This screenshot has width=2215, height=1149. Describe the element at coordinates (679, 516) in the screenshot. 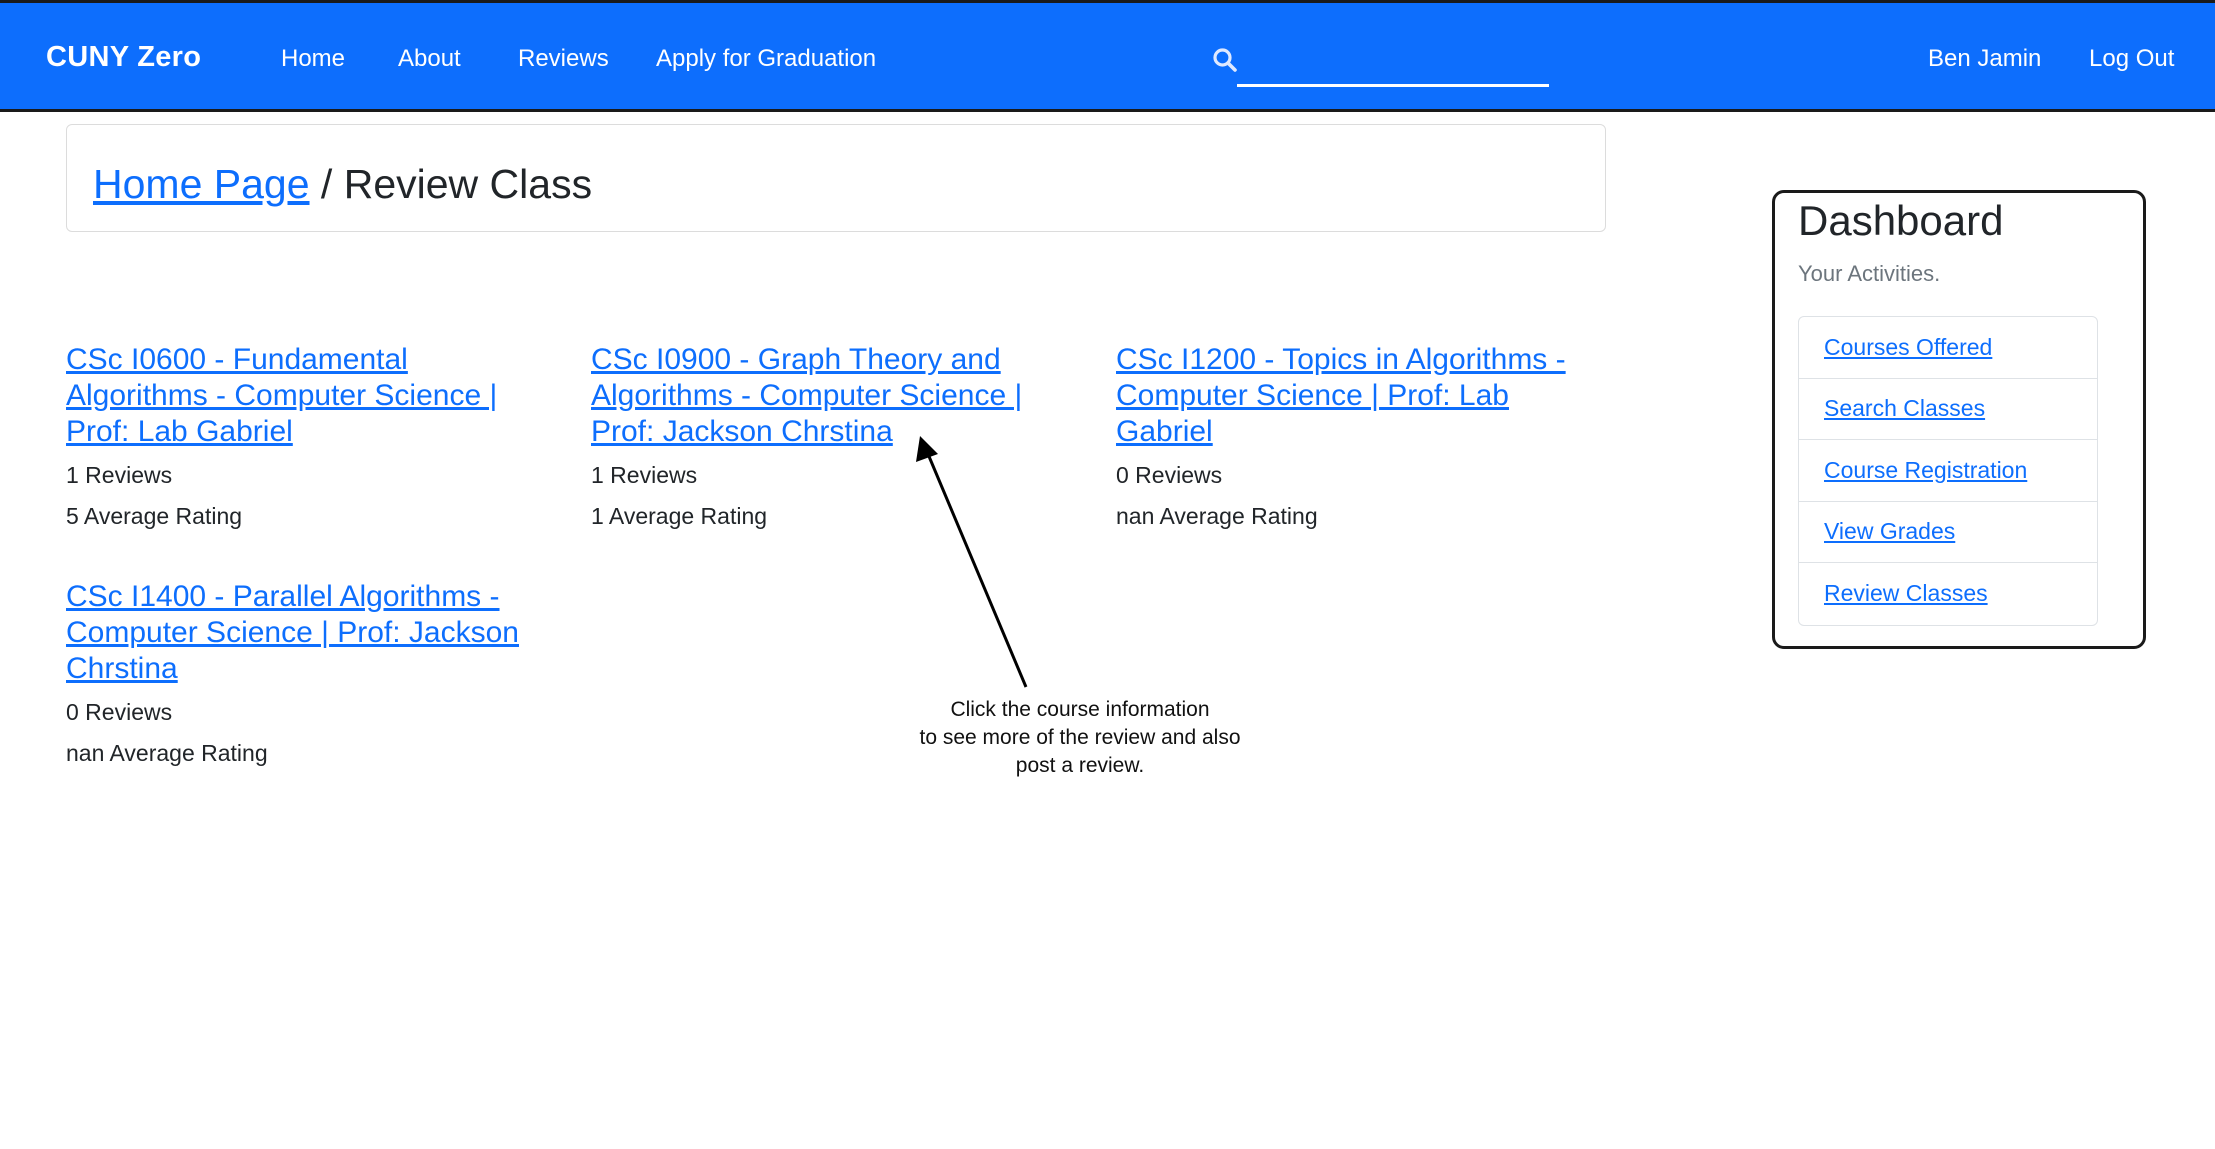

I see `course-average-rating: 1 Average Rating` at that location.